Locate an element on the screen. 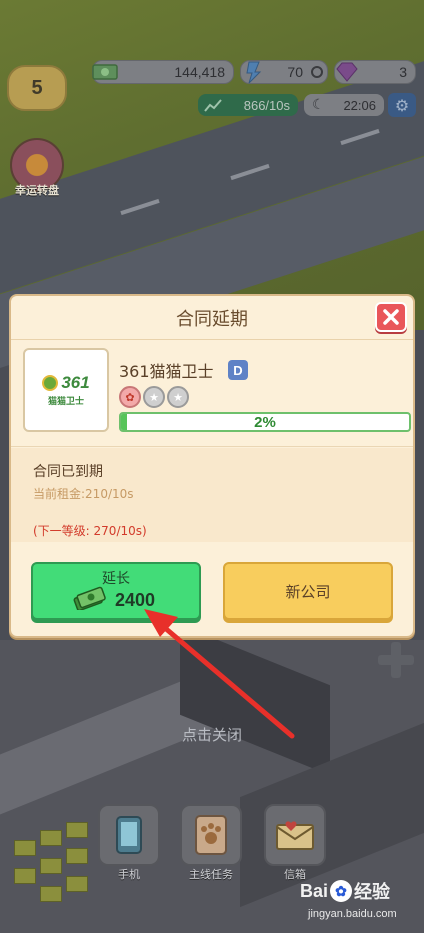 The image size is (424, 933). extend-label: 延长 is located at coordinates (116, 579).